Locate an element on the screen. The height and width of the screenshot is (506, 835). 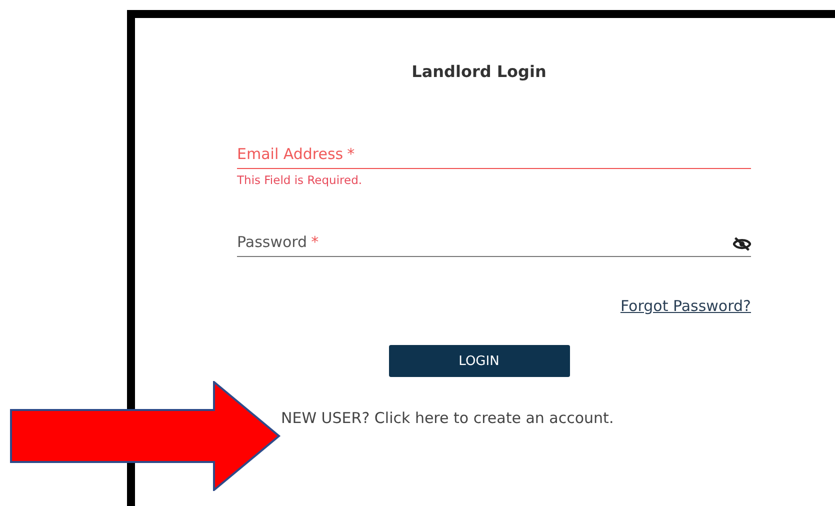
forgot-password-link: Forgot Password? is located at coordinates (685, 306).